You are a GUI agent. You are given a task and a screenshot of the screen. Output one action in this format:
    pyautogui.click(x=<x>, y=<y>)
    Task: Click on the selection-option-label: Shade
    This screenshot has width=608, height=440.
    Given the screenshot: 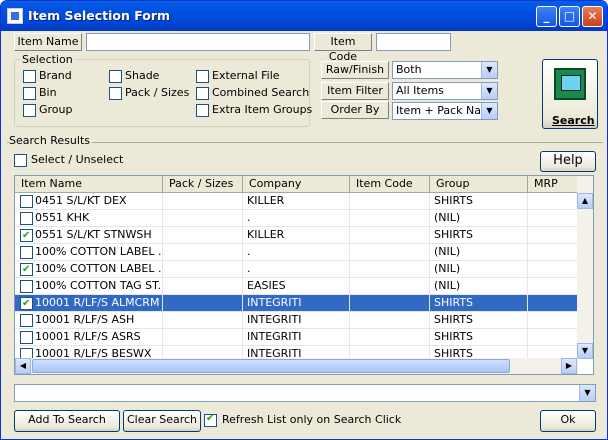 What is the action you would take?
    pyautogui.click(x=142, y=75)
    